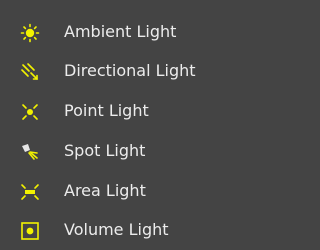 The image size is (320, 250). I want to click on menu-item-directional-light: Directional Light, so click(121, 71).